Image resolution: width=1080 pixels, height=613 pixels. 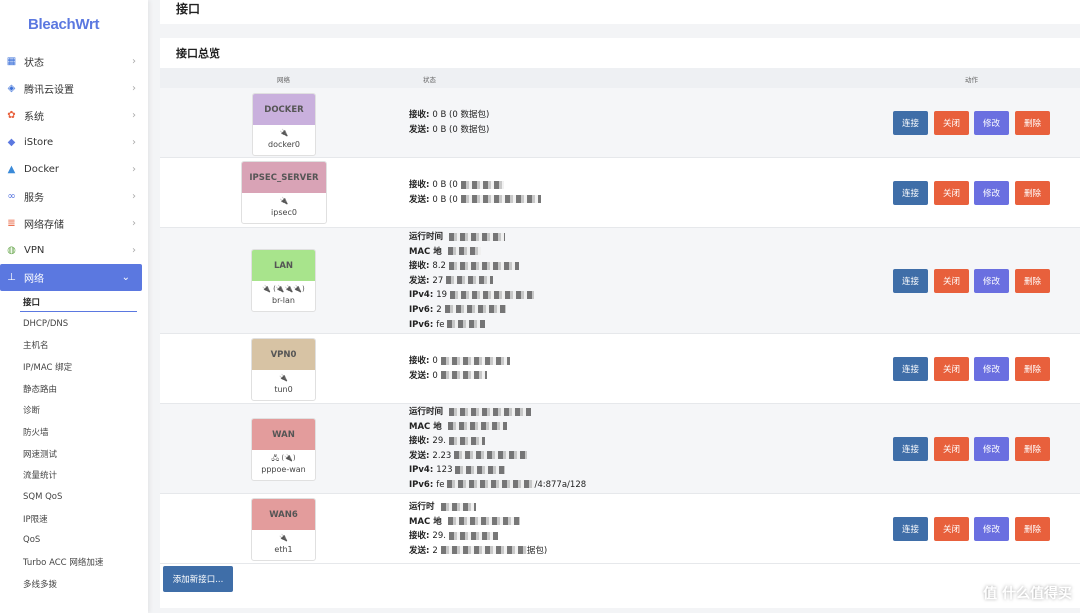 What do you see at coordinates (478, 507) in the screenshot?
I see `status-line: 运行时` at bounding box center [478, 507].